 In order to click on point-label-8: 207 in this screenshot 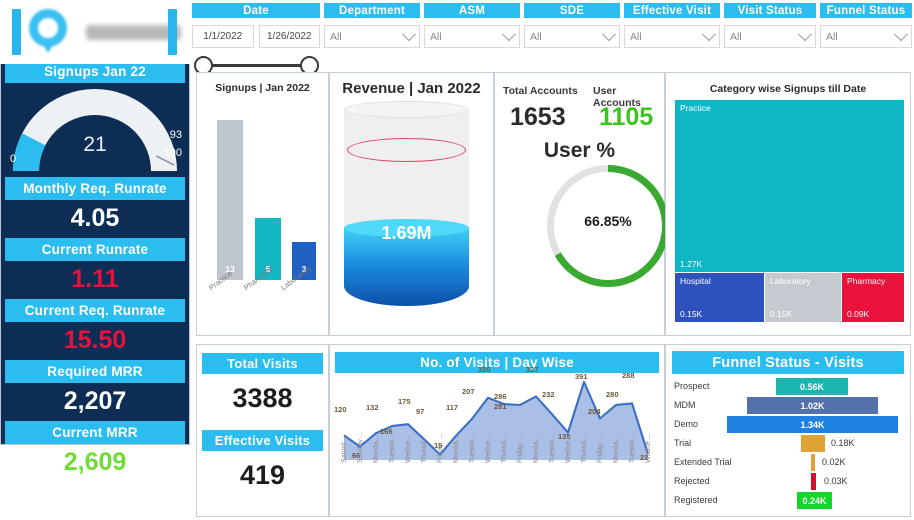, I will do `click(468, 391)`.